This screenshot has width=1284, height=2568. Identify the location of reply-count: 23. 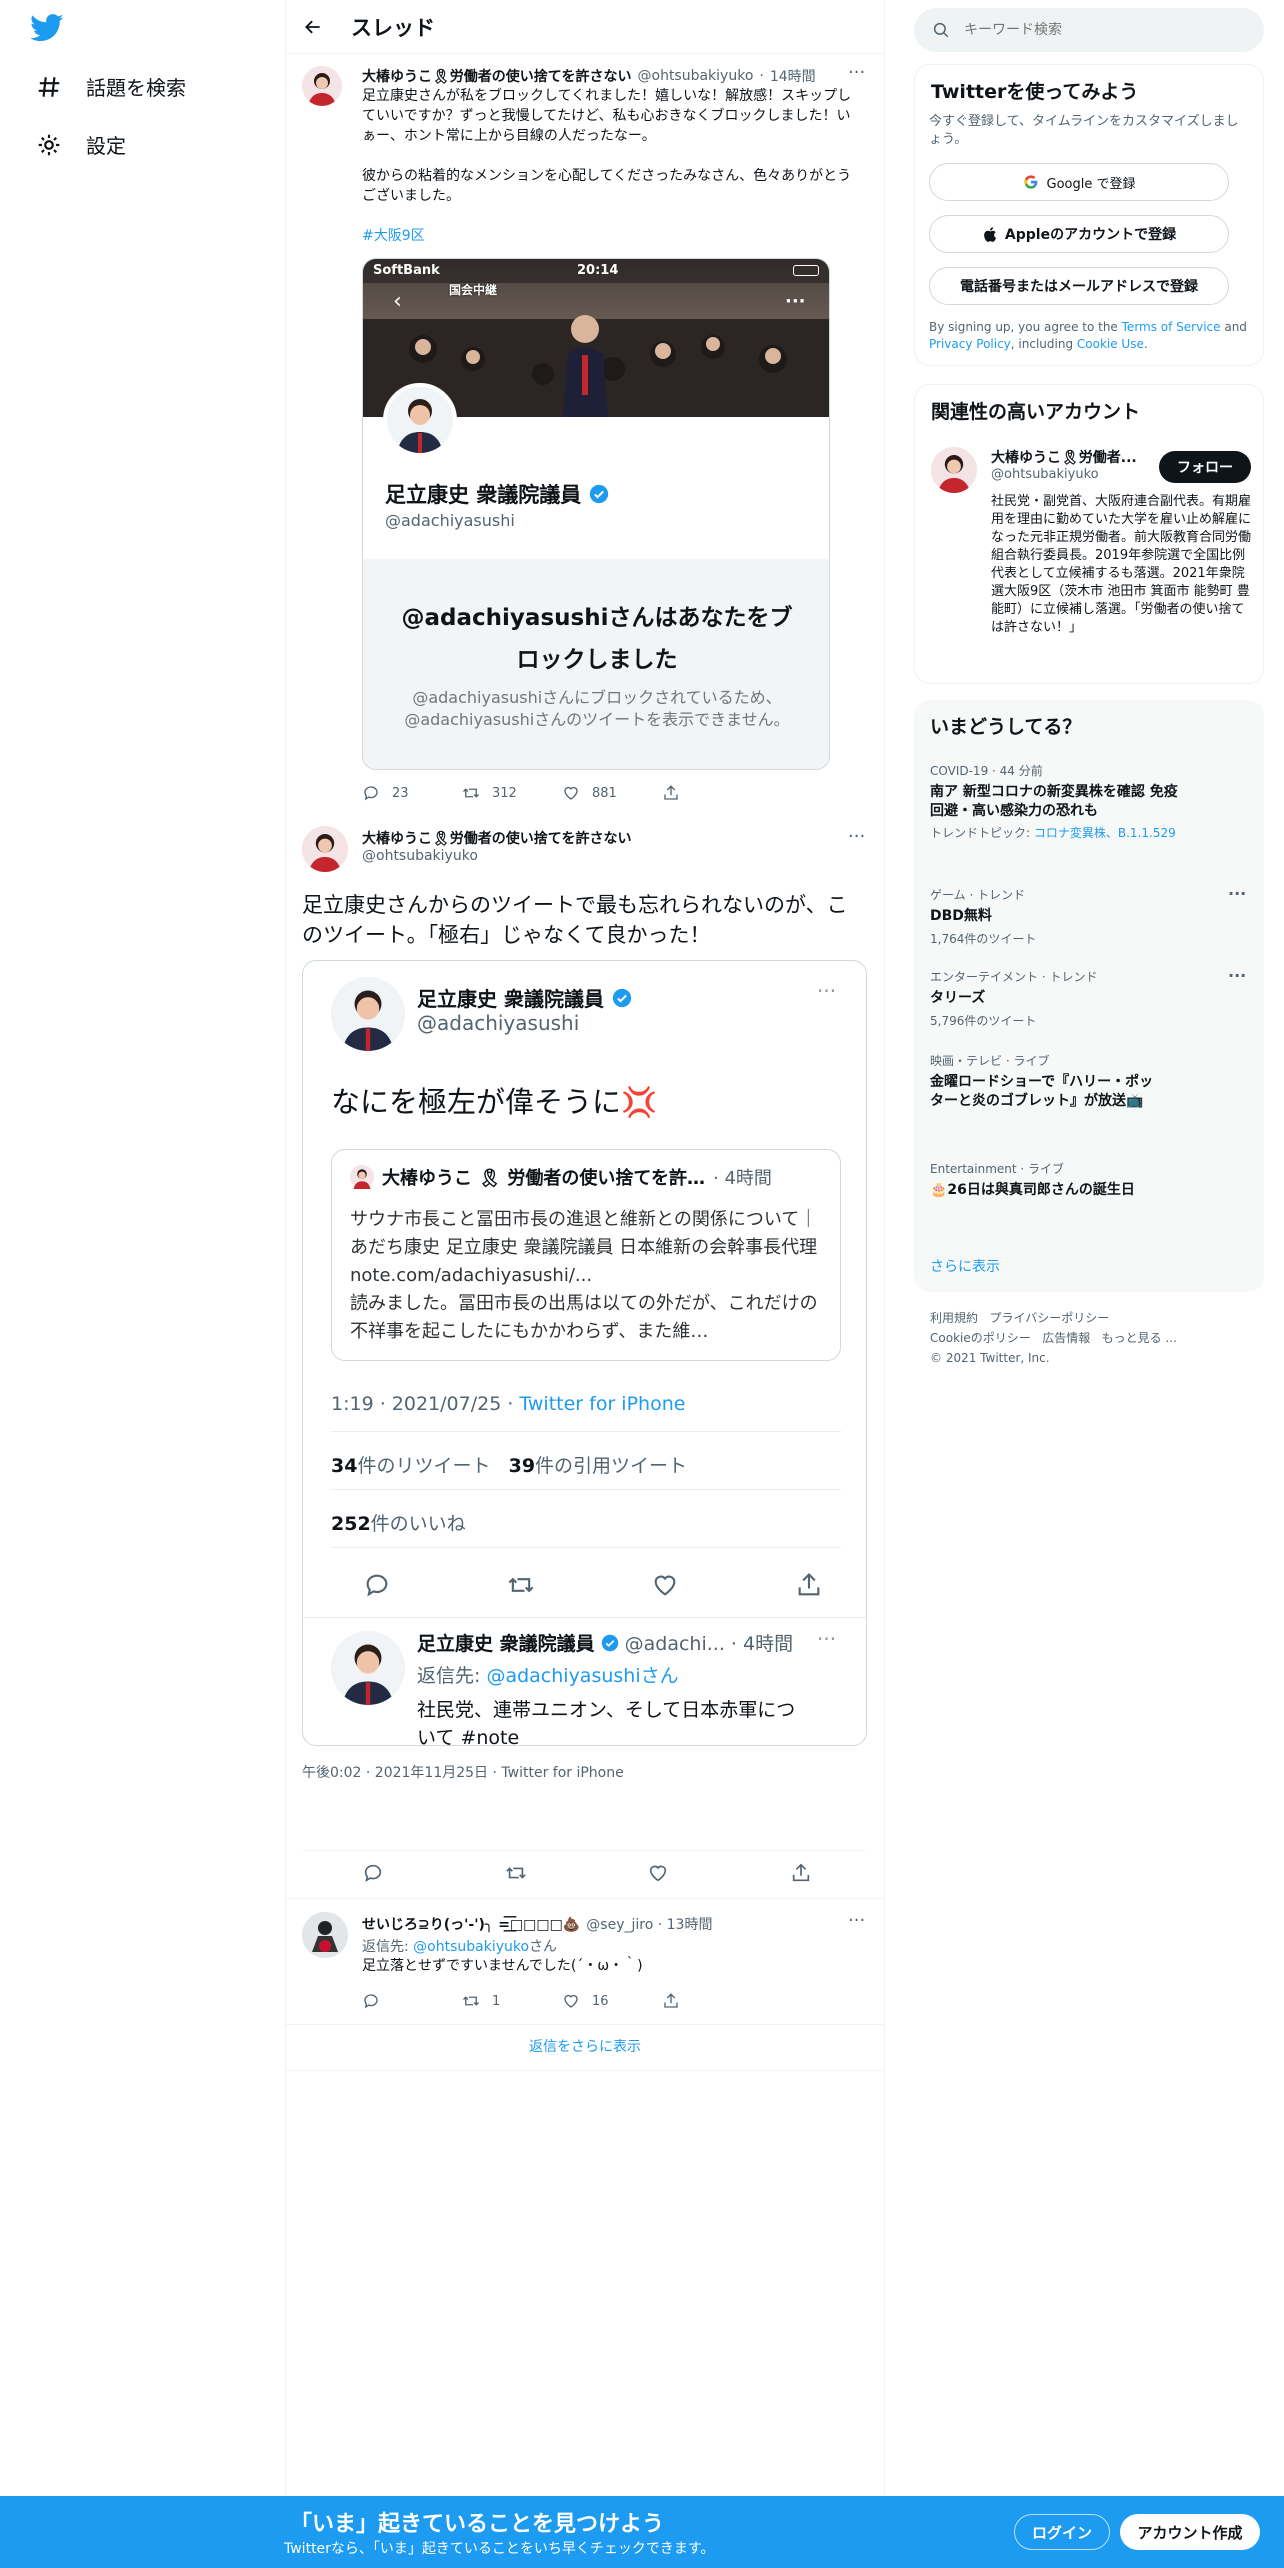
(400, 793).